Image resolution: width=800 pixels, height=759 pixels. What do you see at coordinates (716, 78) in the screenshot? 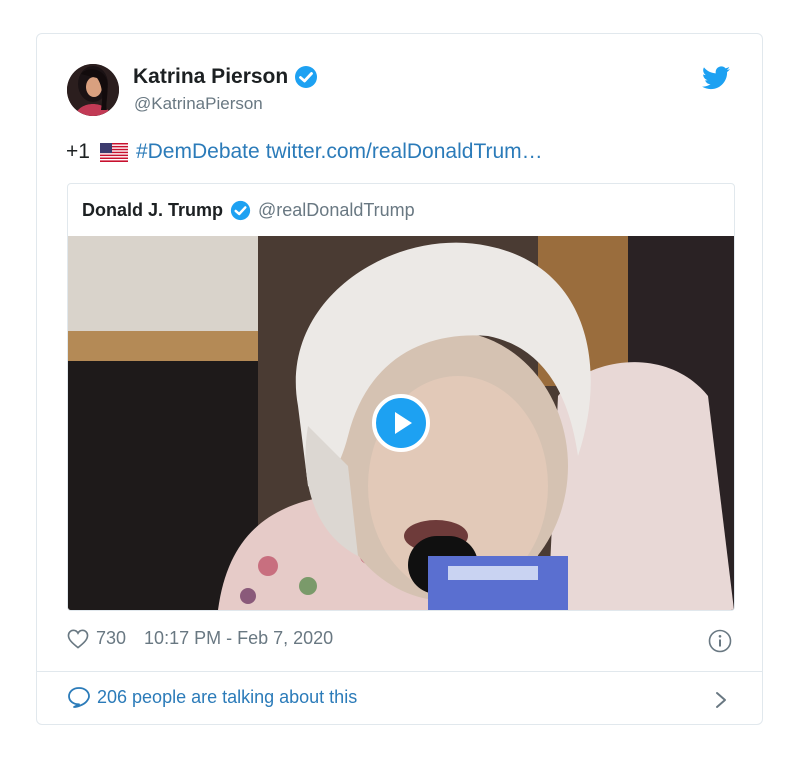
I see `twitter-bird-icon` at bounding box center [716, 78].